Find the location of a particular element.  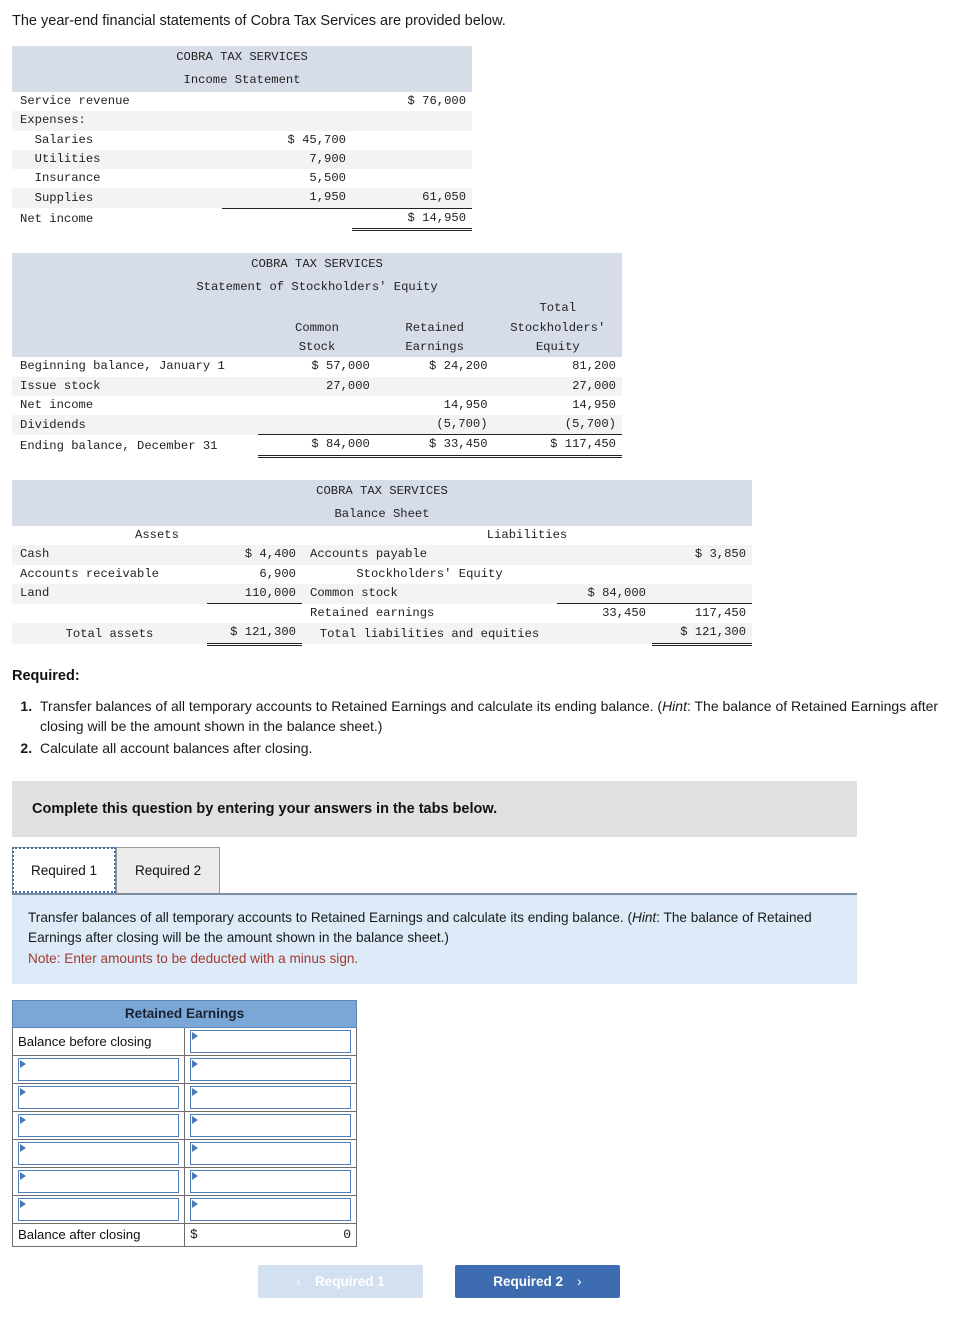

assets-header: Assets is located at coordinates (157, 536).